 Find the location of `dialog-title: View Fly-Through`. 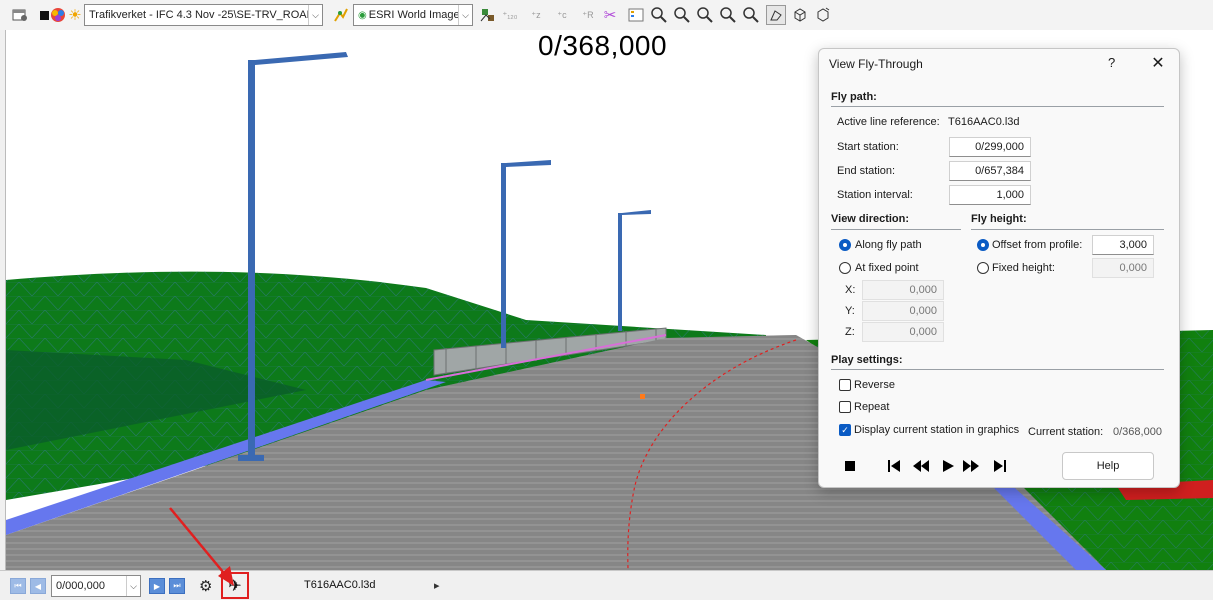

dialog-title: View Fly-Through is located at coordinates (876, 64).